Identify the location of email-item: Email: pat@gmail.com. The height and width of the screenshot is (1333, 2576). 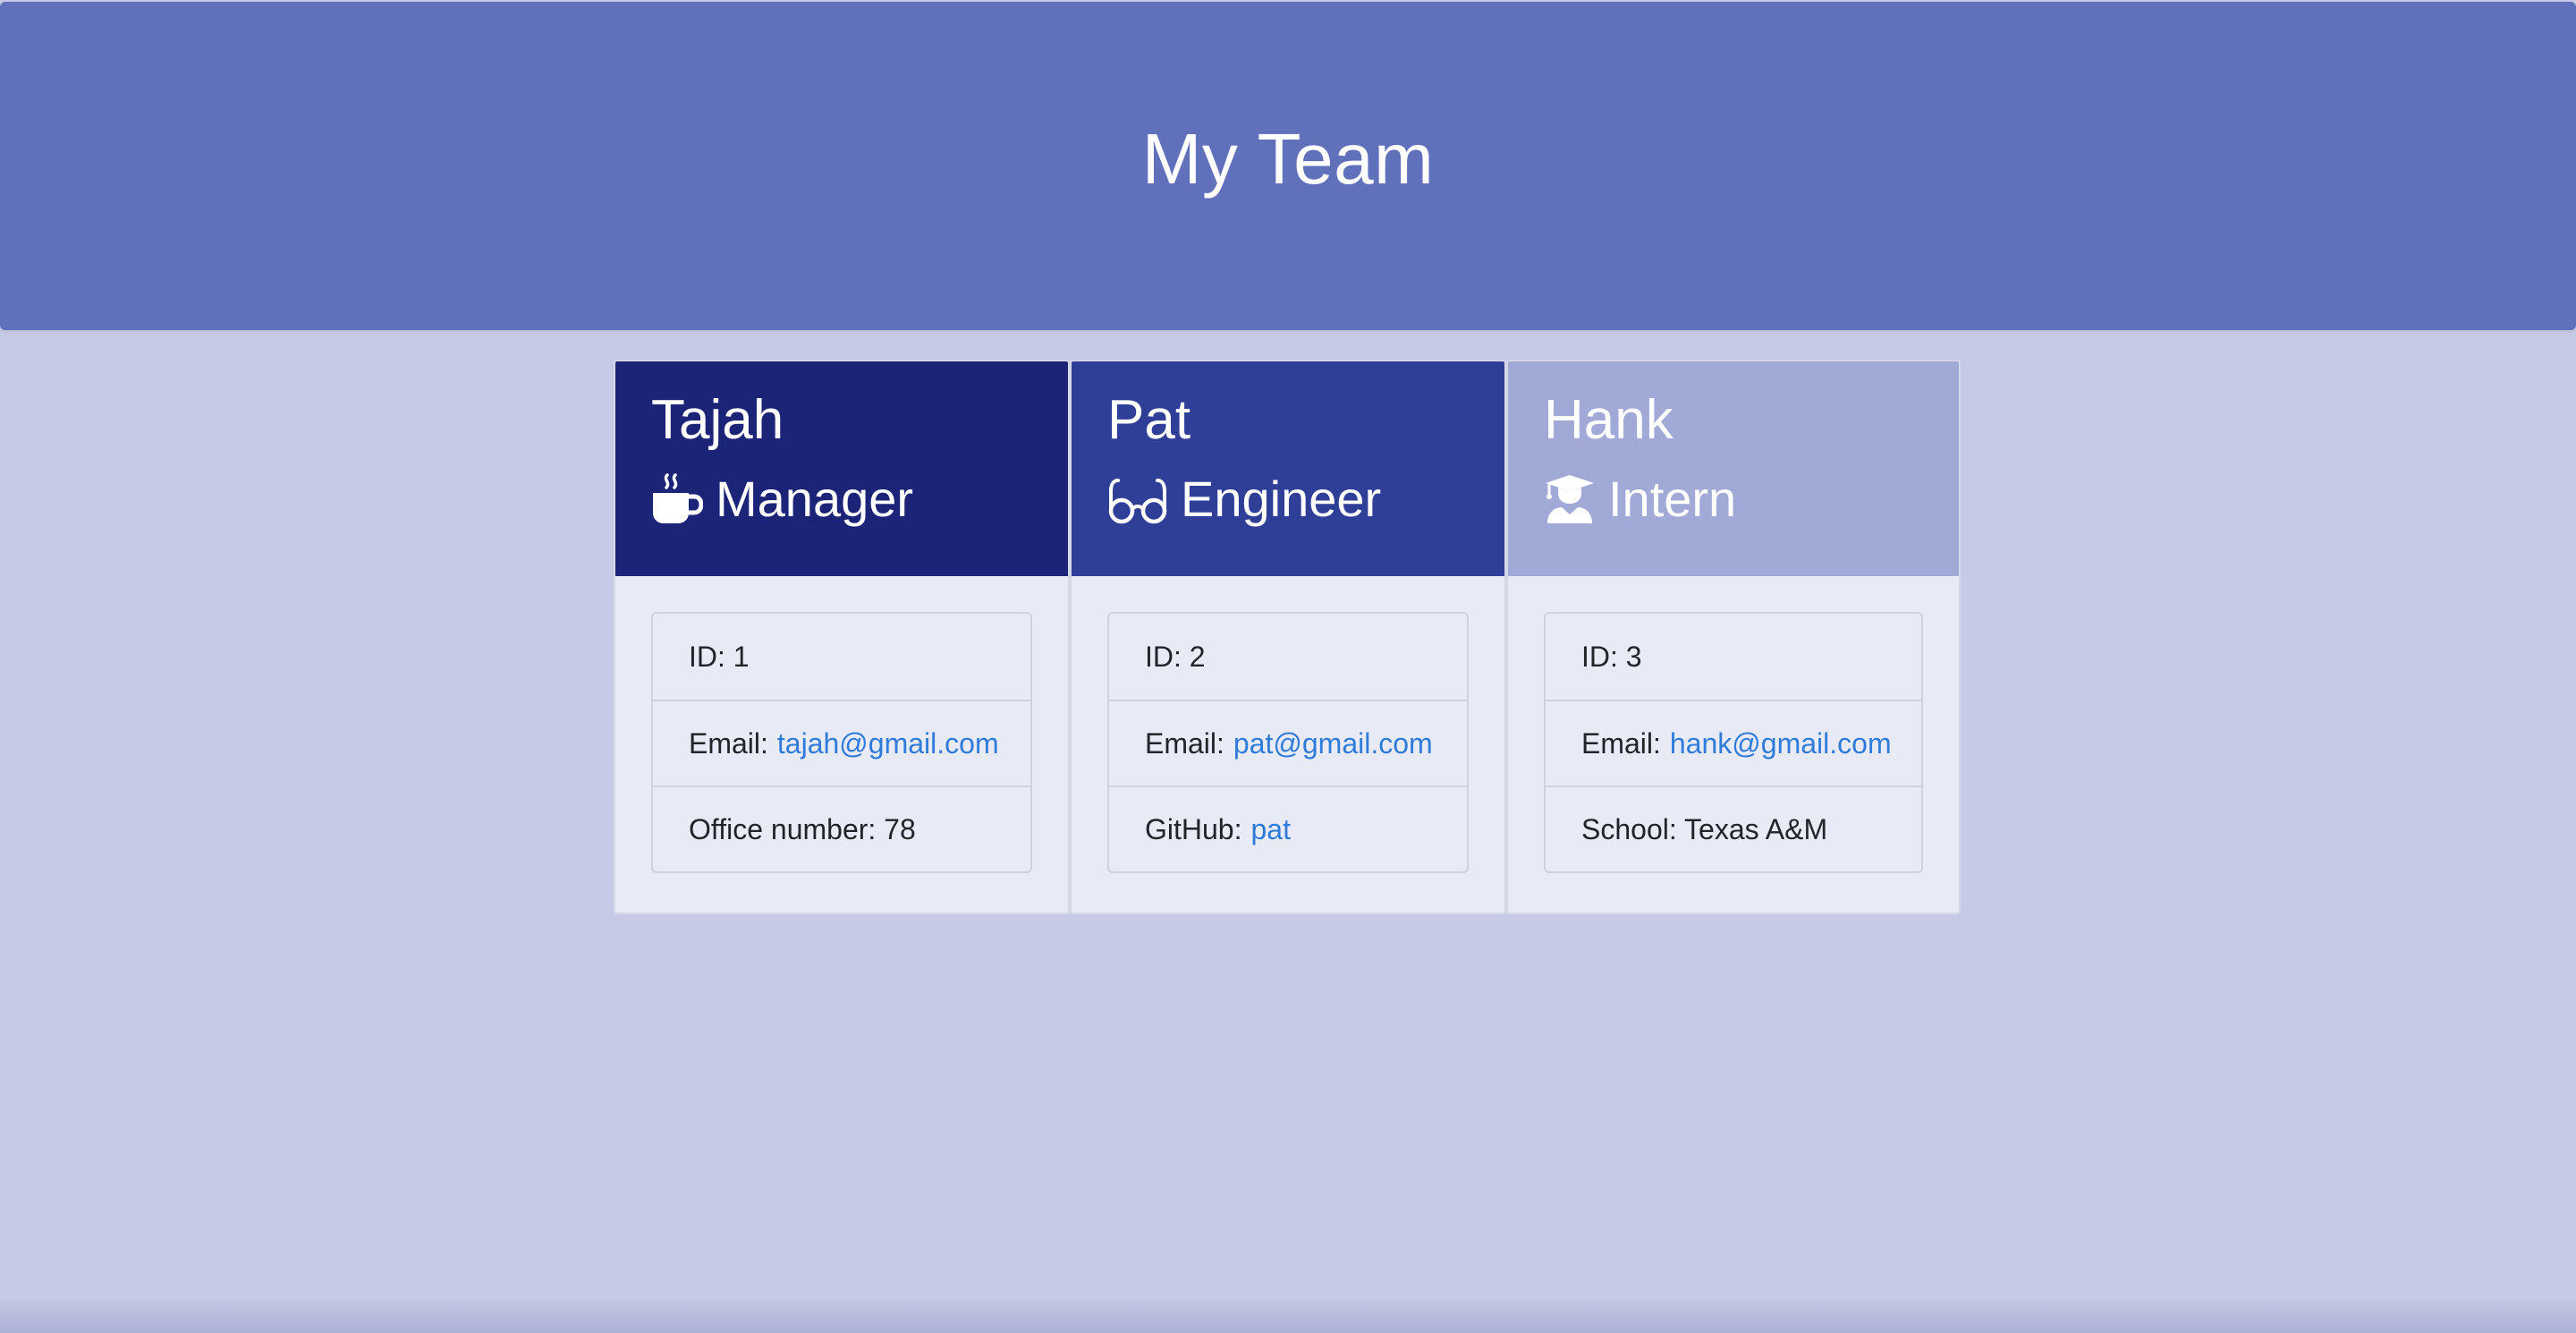
(1288, 742).